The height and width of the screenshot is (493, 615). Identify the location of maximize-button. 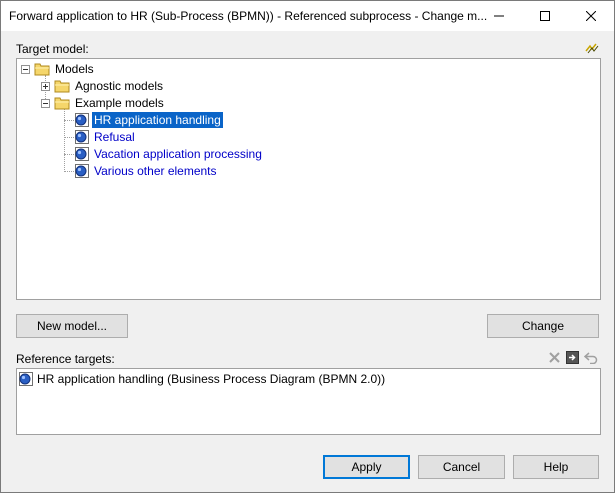
(545, 16).